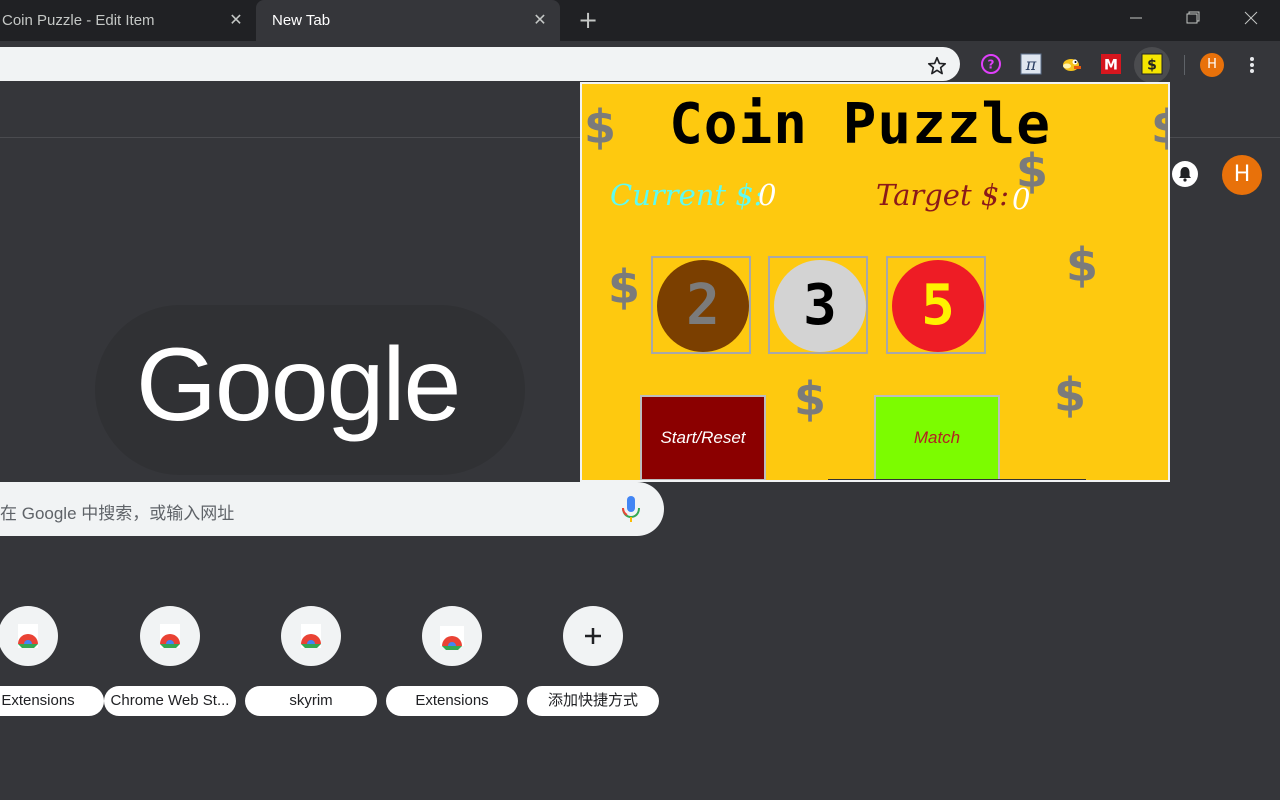  I want to click on microphone-icon, so click(631, 509).